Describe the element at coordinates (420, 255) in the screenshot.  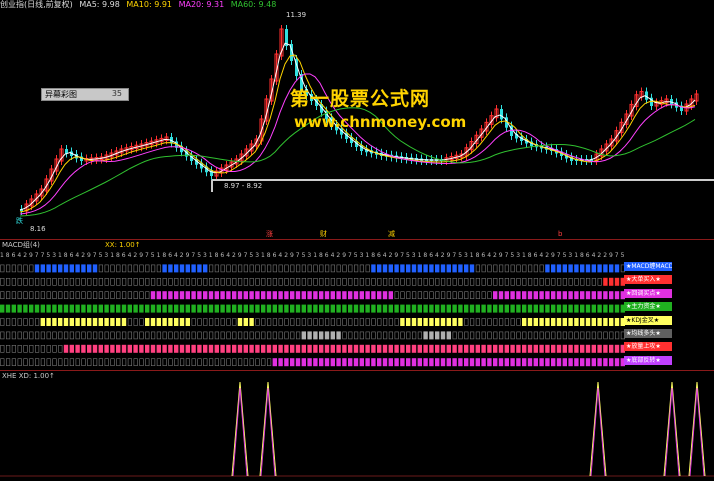
I see `strip-digit: 1` at that location.